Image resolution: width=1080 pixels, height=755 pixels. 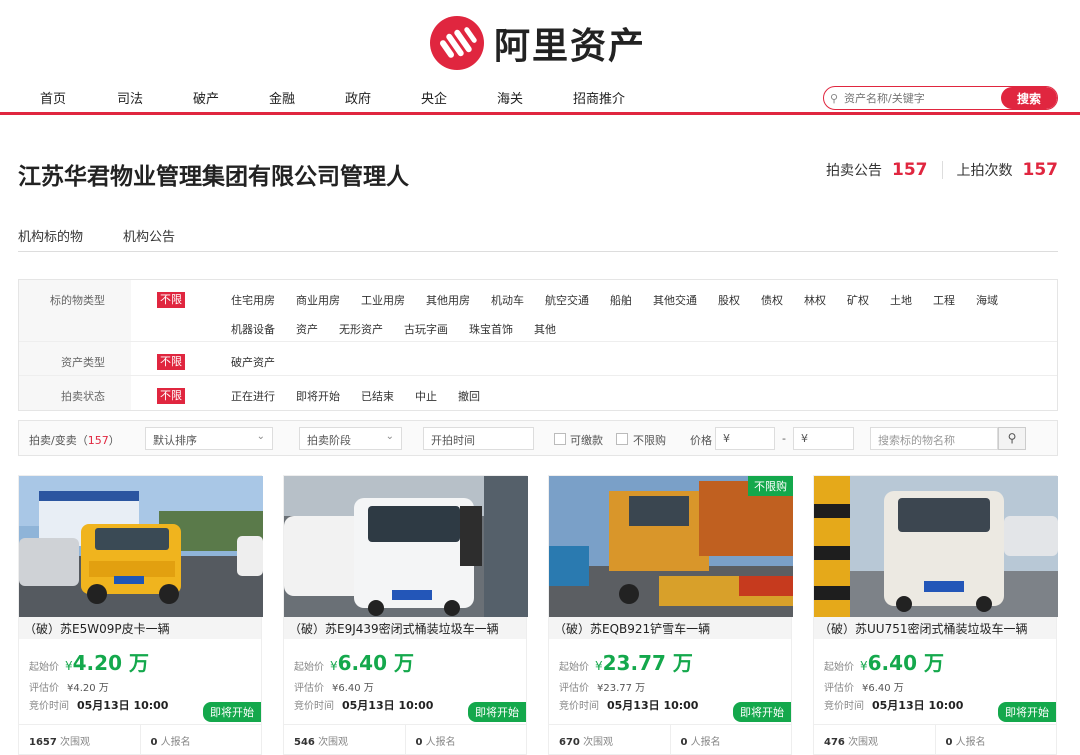 What do you see at coordinates (253, 396) in the screenshot?
I see `filter-option: 正在进行` at bounding box center [253, 396].